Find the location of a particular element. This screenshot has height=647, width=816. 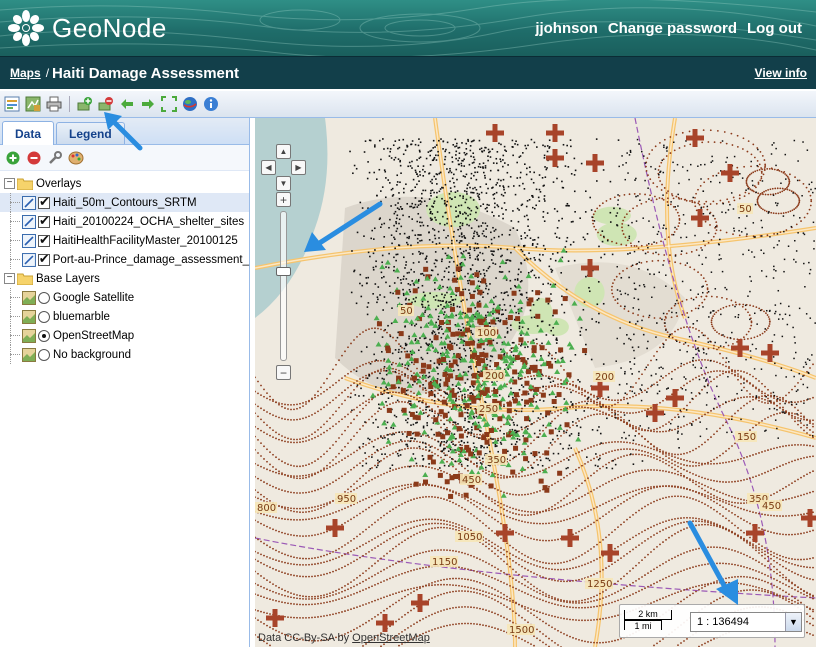

toolbar-separator is located at coordinates (69, 104).